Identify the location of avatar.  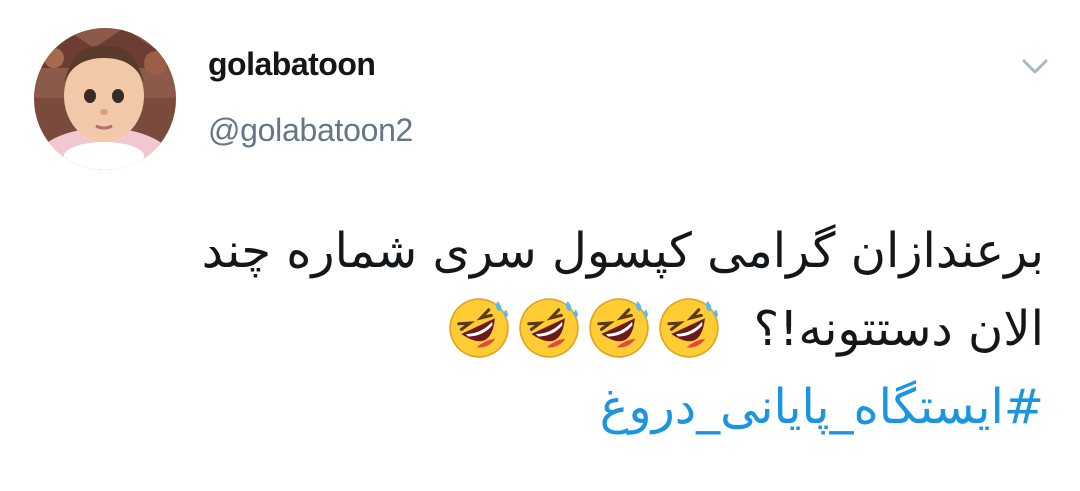
(105, 99).